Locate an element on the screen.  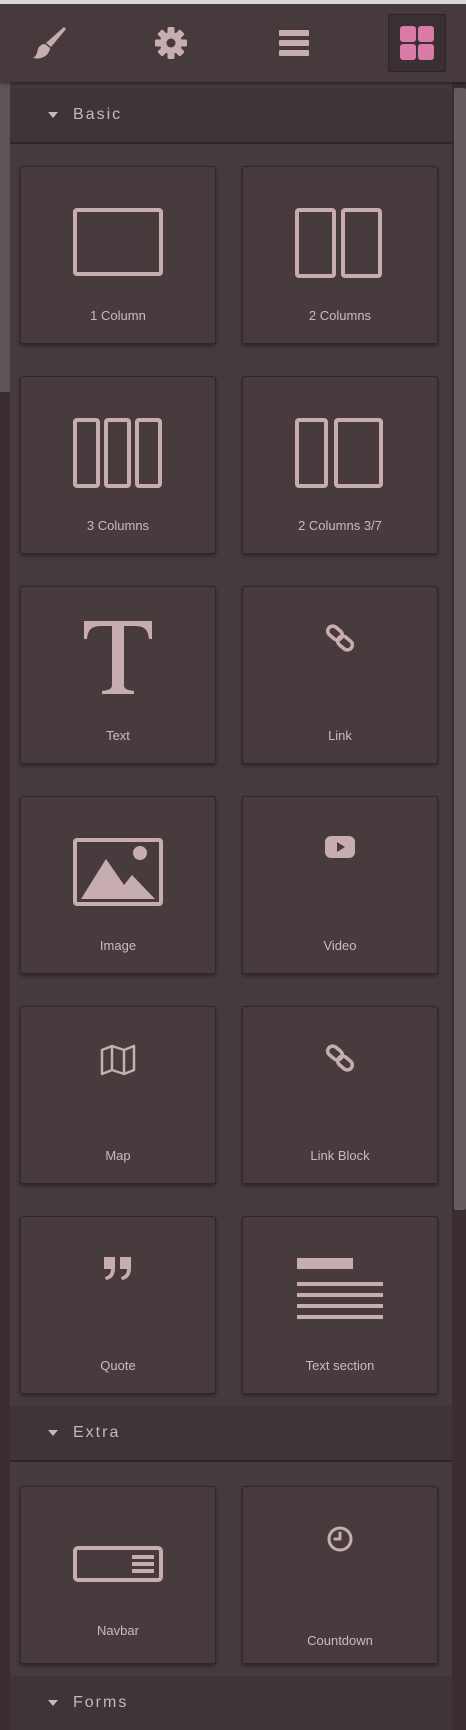
block-one-column: 1 Column is located at coordinates (118, 255).